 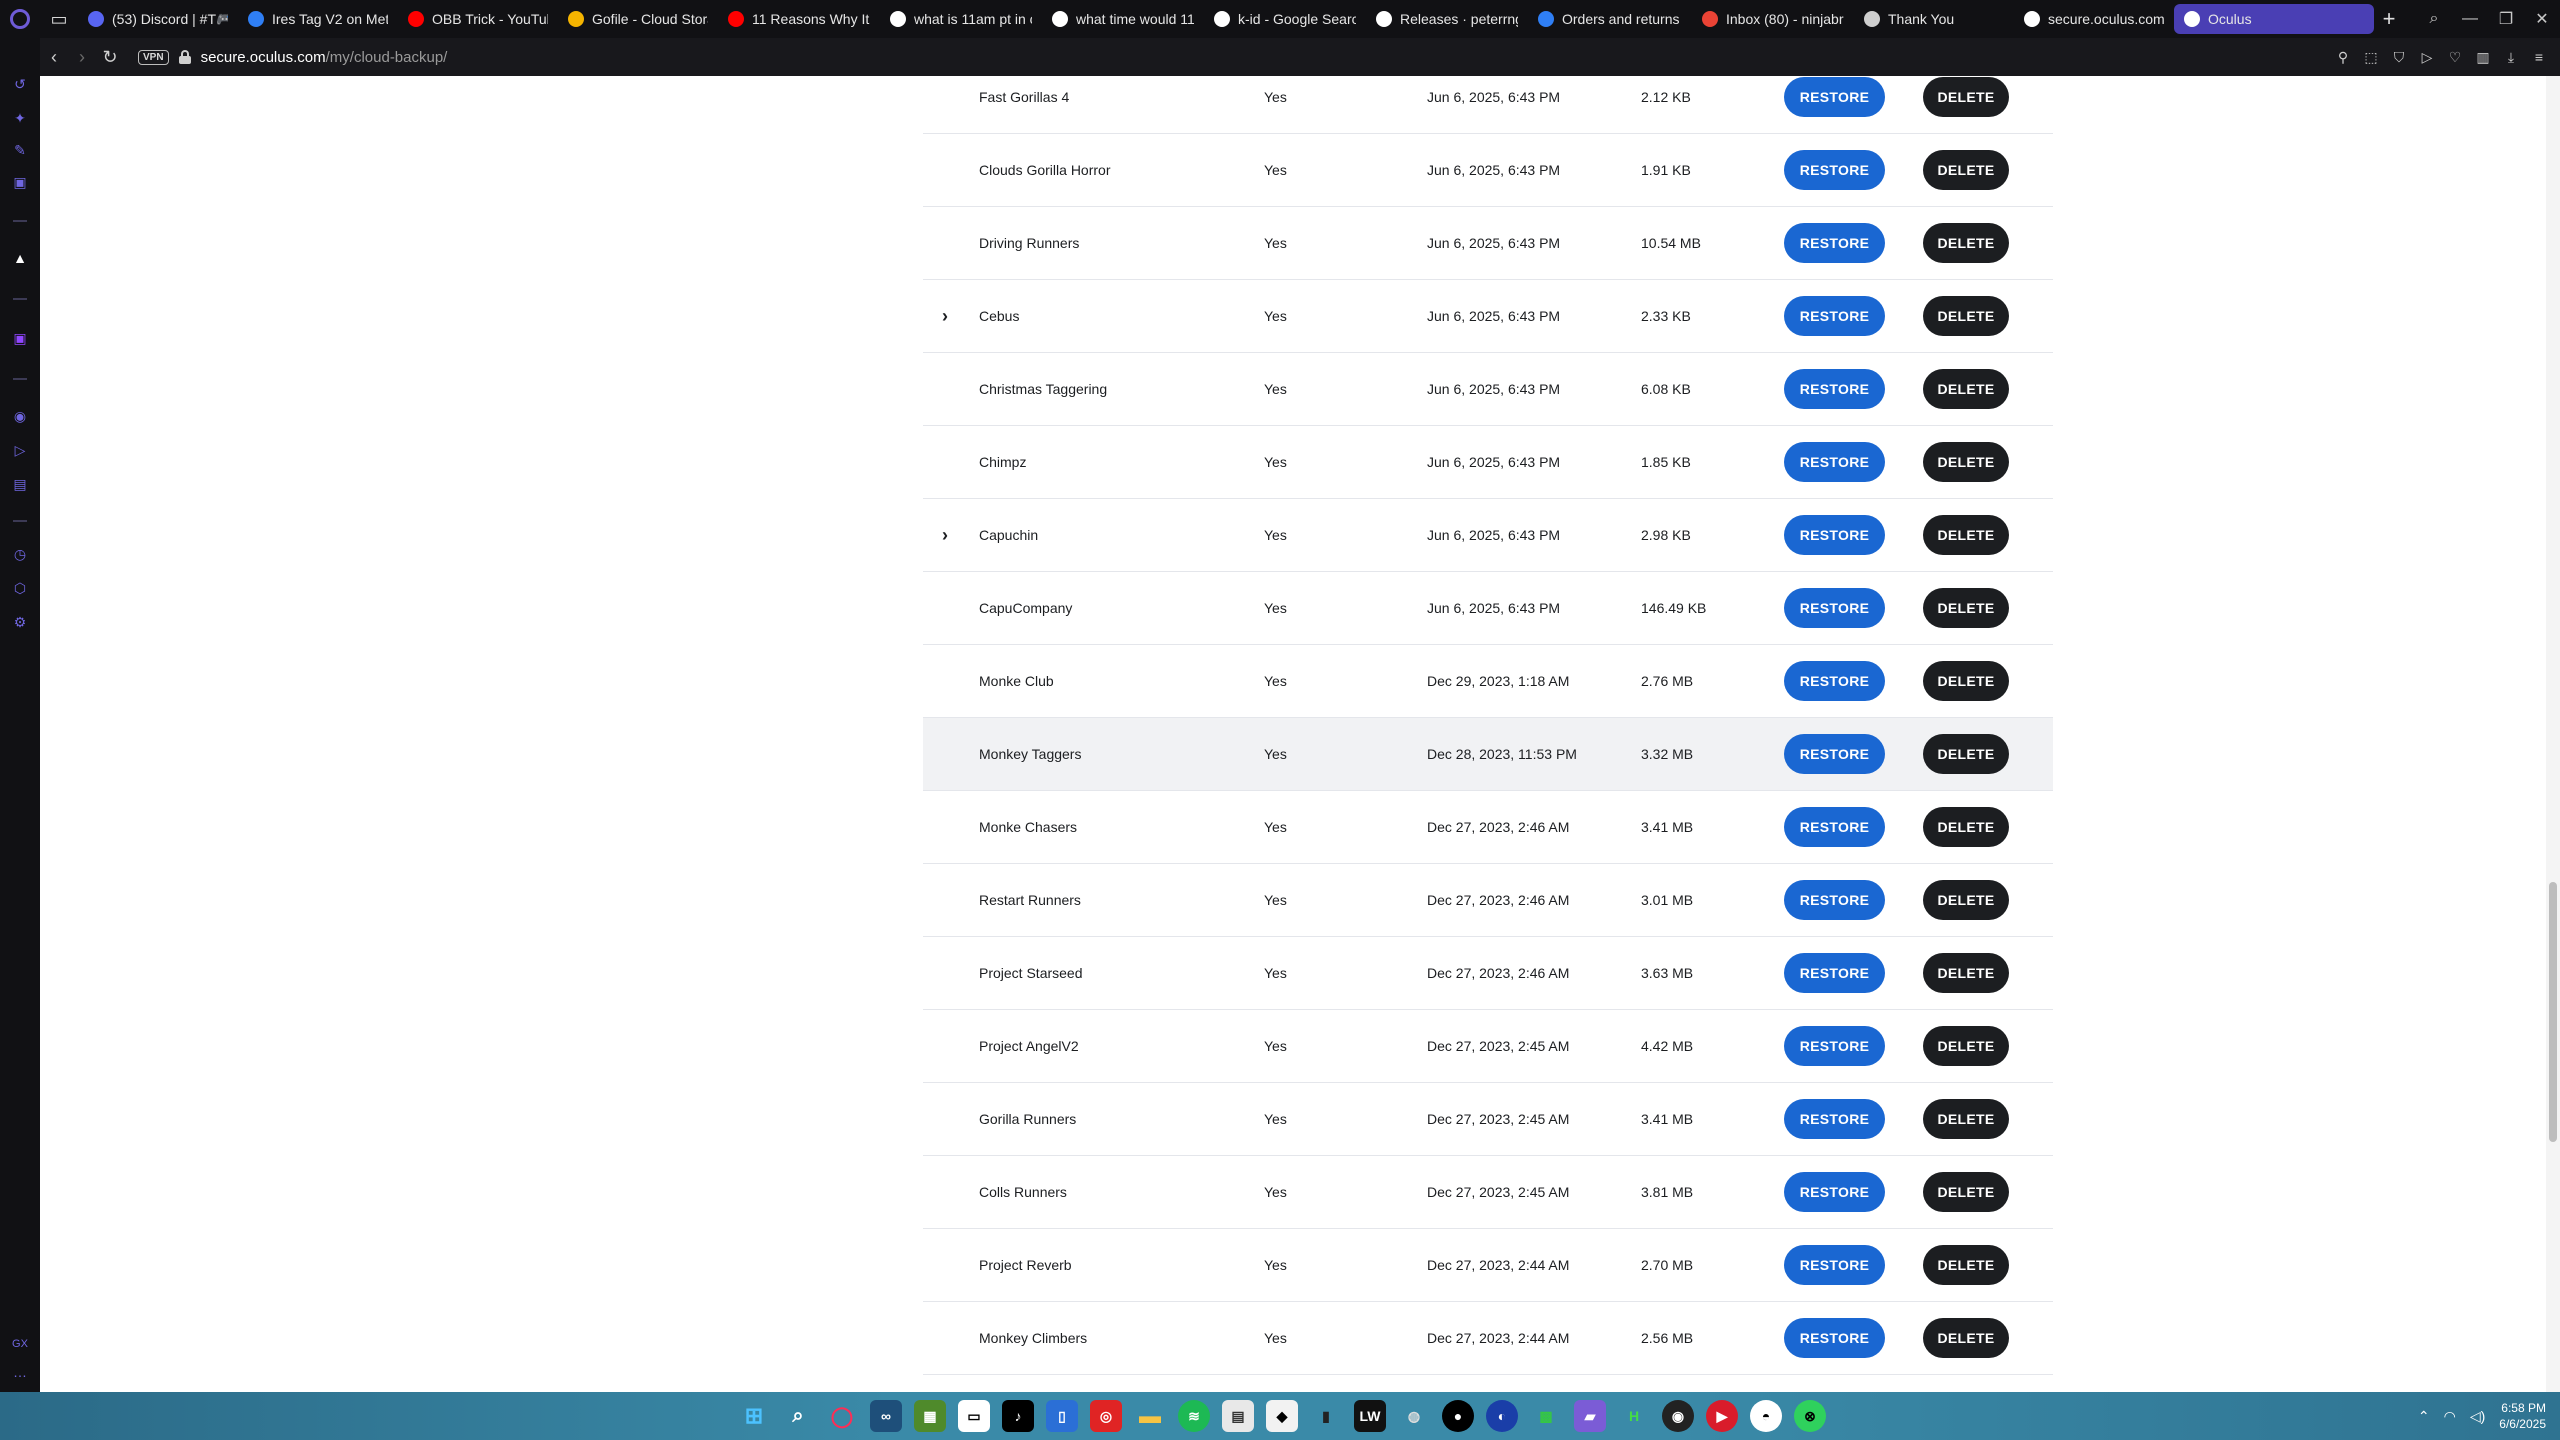 I want to click on maximize-icon: ❐, so click(x=2506, y=19).